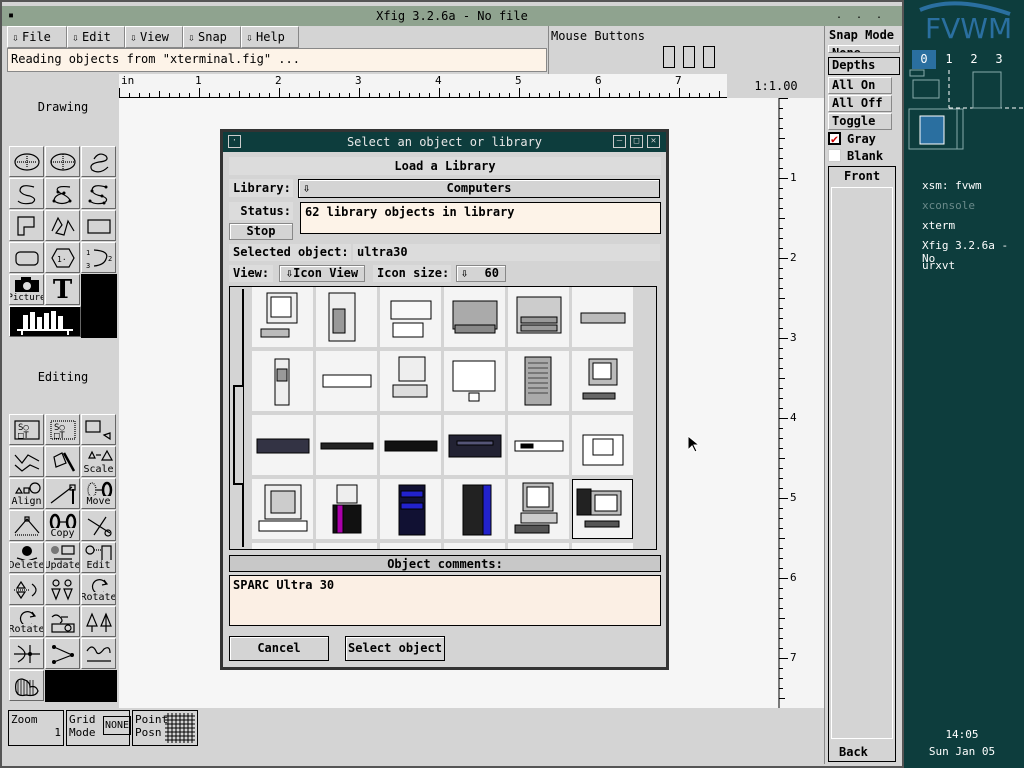 This screenshot has width=1024, height=768. Describe the element at coordinates (62, 193) in the screenshot. I see `tool-open-approx-spline` at that location.